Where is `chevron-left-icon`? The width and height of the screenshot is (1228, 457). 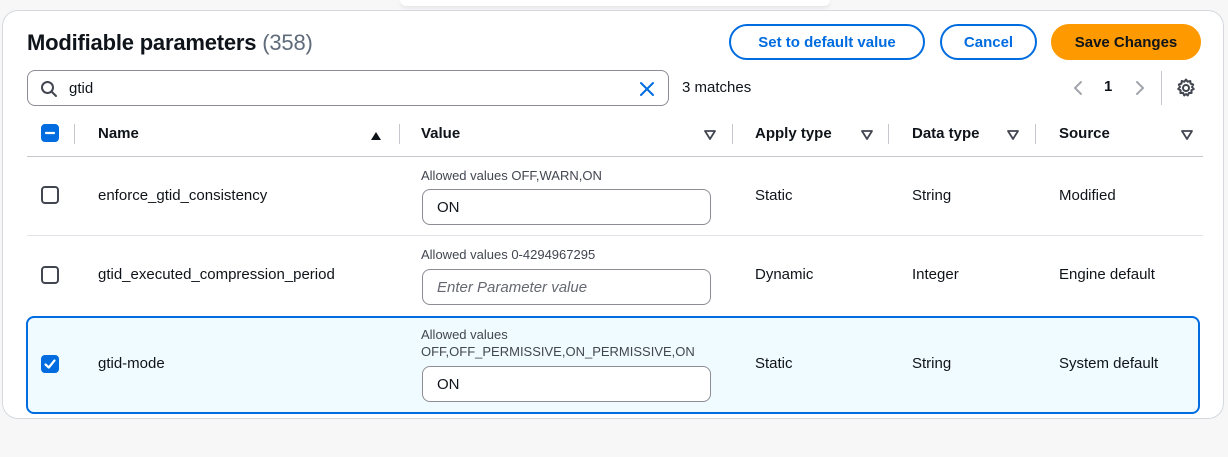 chevron-left-icon is located at coordinates (1078, 88).